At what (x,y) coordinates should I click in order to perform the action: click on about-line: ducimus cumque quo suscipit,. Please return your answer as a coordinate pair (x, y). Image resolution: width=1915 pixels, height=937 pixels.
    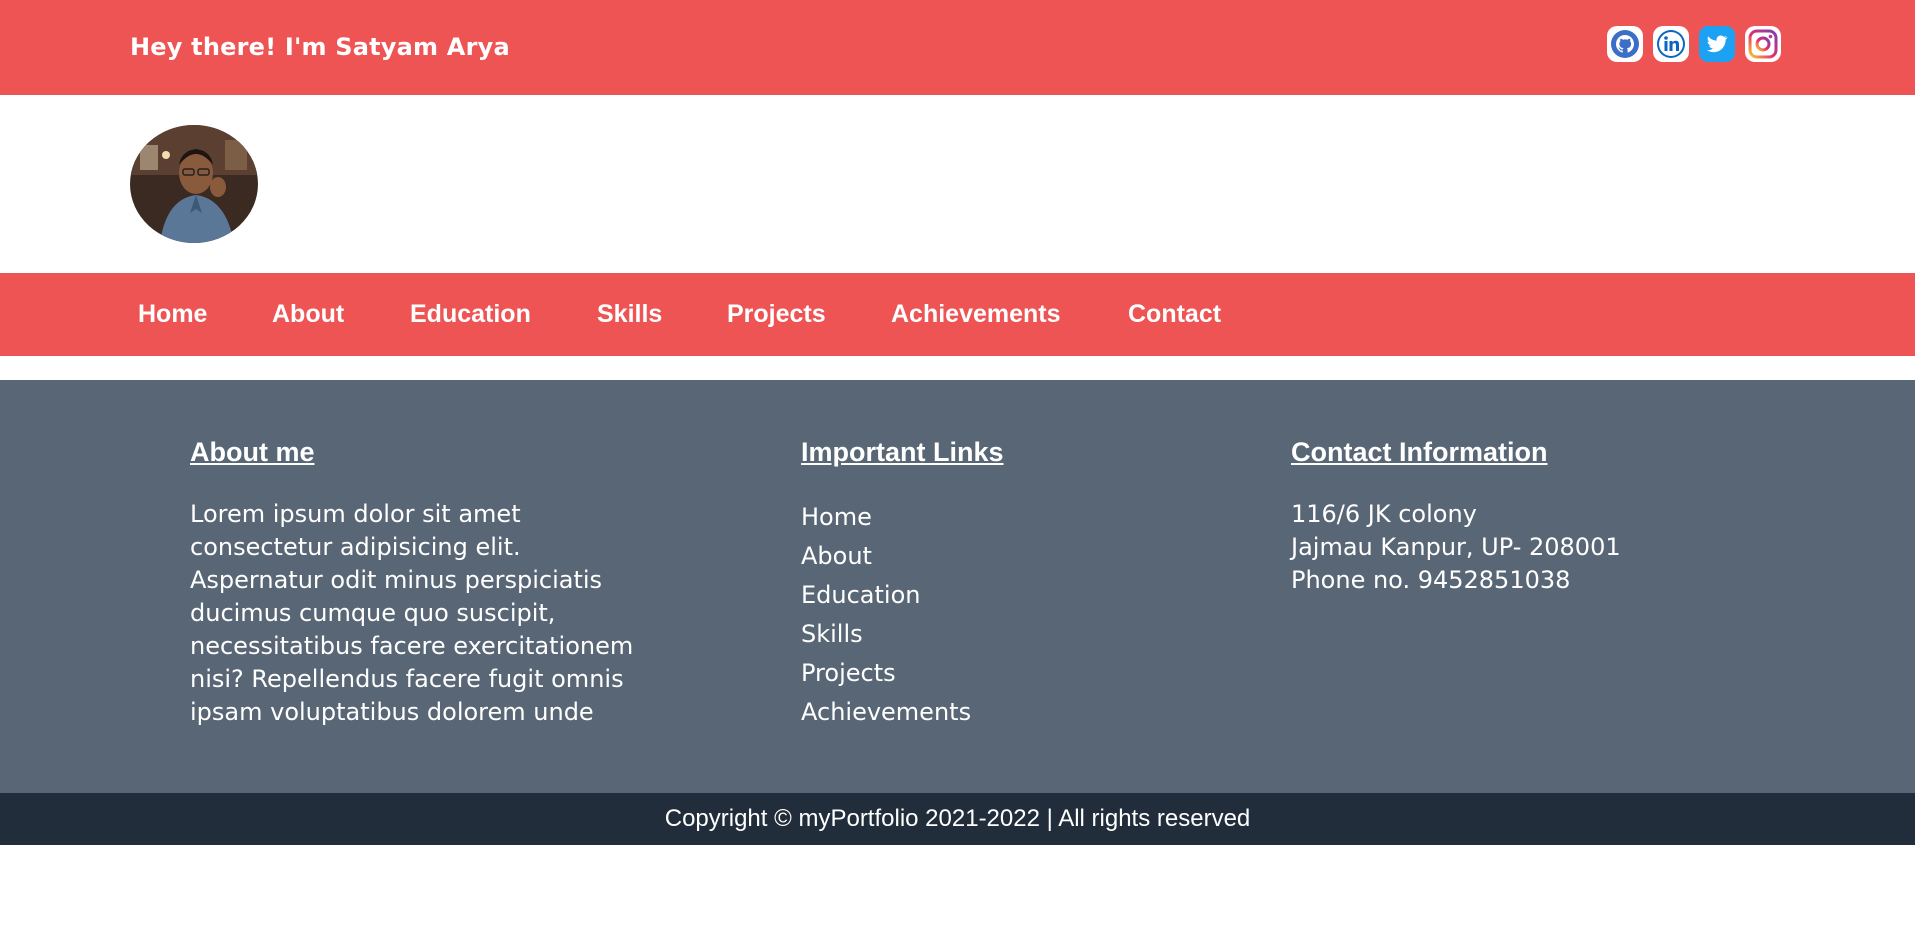
    Looking at the image, I should click on (373, 613).